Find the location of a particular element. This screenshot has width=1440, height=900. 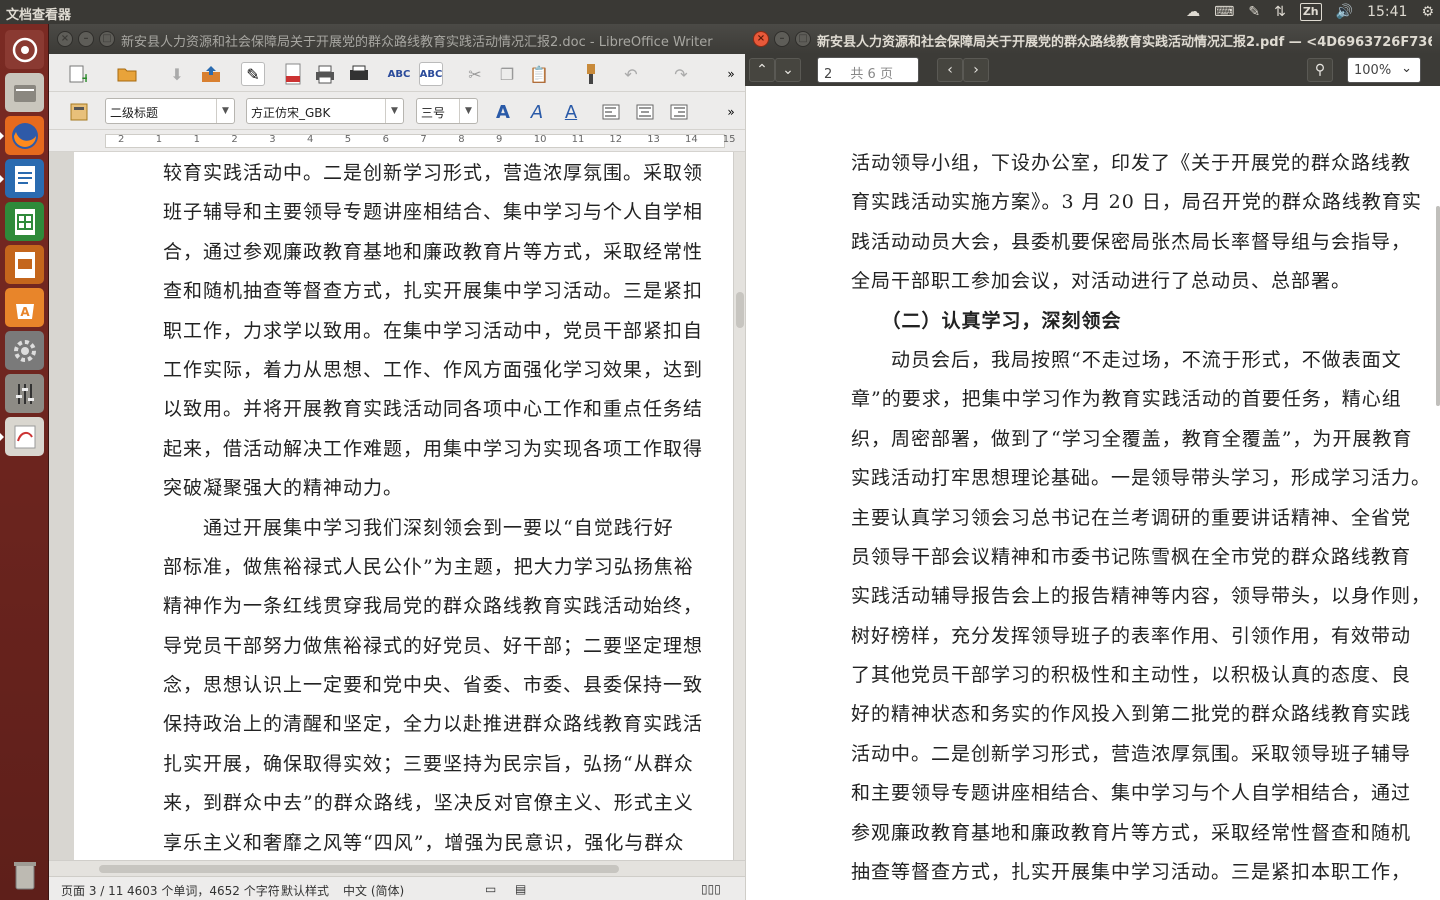

back-icon: ‹ is located at coordinates (950, 70).